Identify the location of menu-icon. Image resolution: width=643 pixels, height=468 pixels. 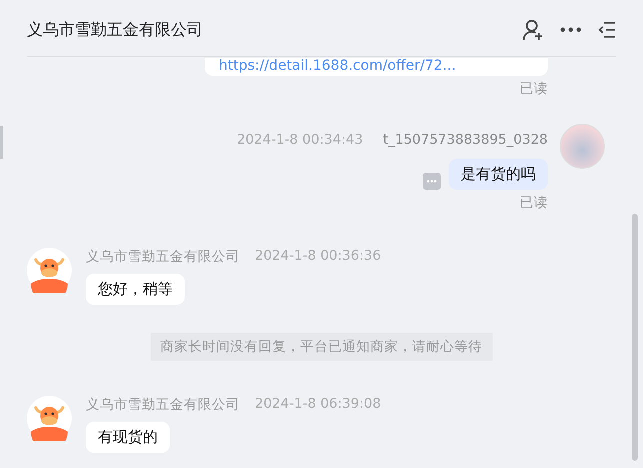
(607, 30).